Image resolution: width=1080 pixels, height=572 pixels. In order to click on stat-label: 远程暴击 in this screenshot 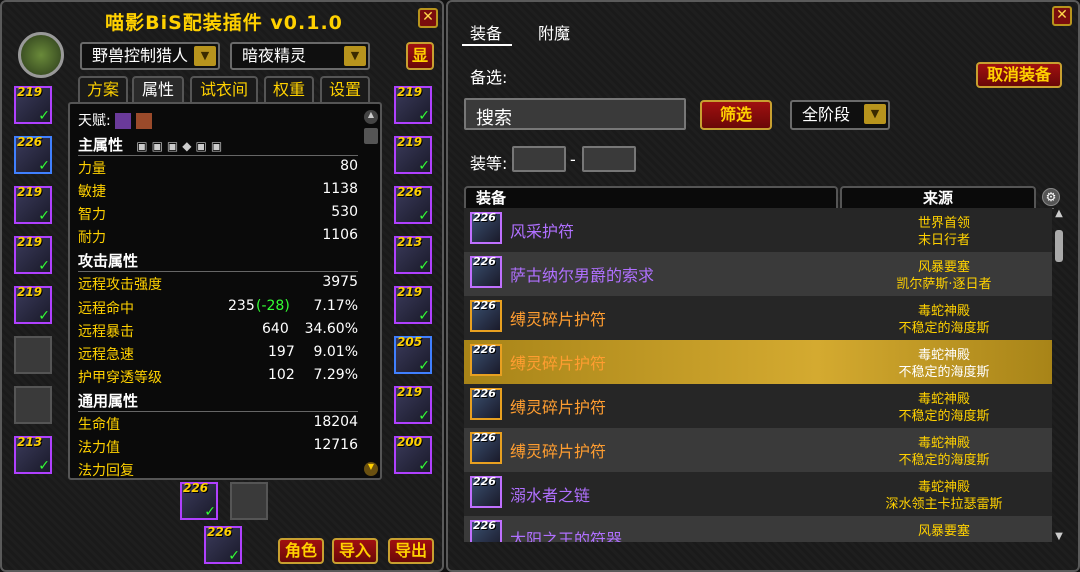, I will do `click(106, 332)`.